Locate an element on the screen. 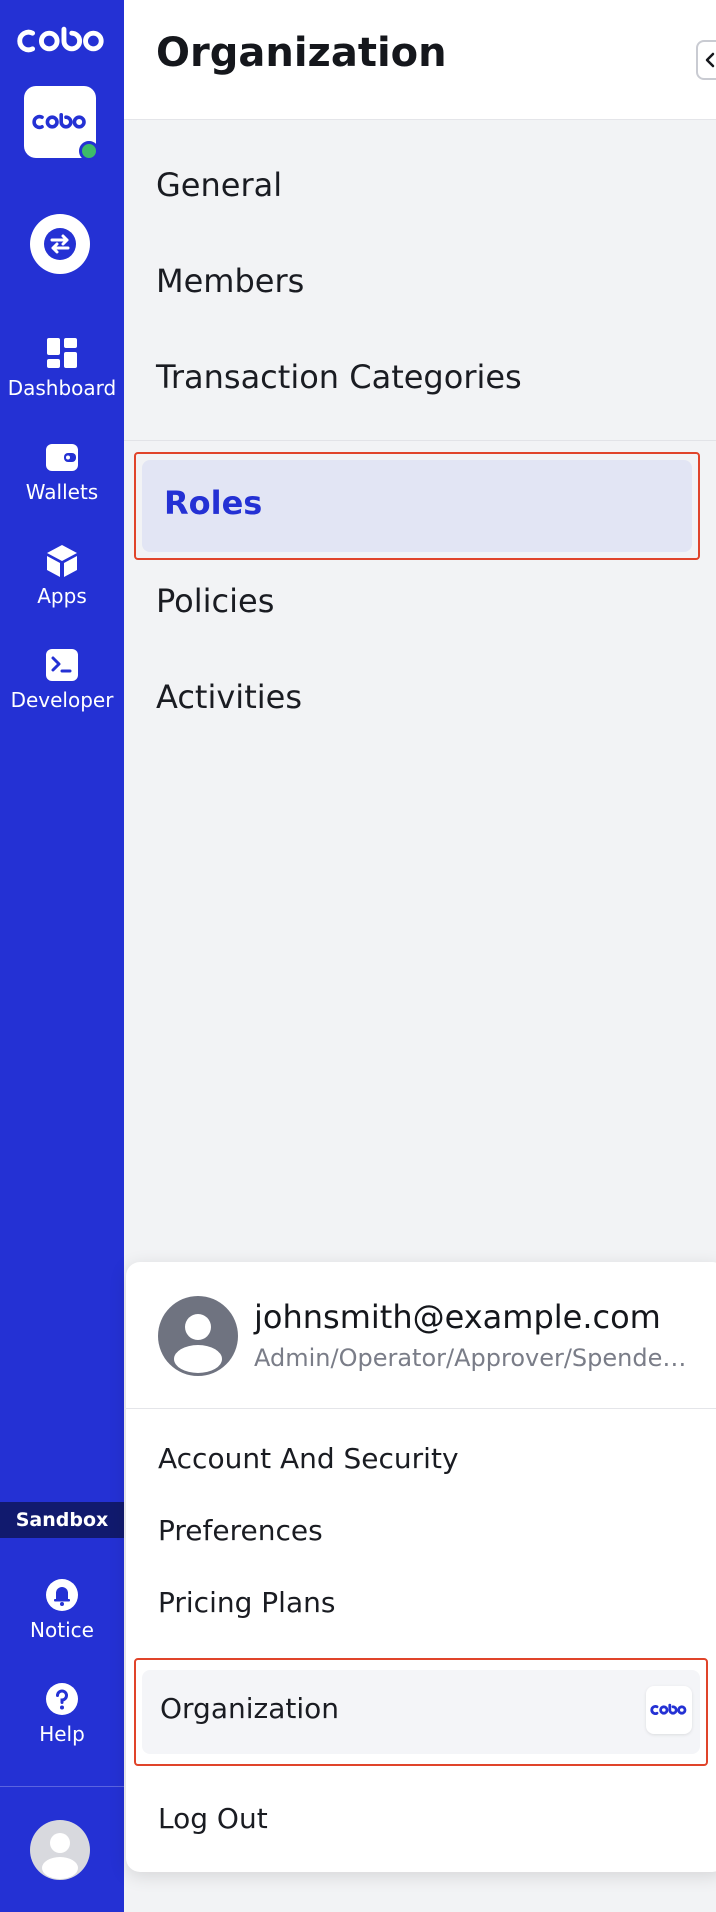  nav-dashboard: Dashboard is located at coordinates (62, 368).